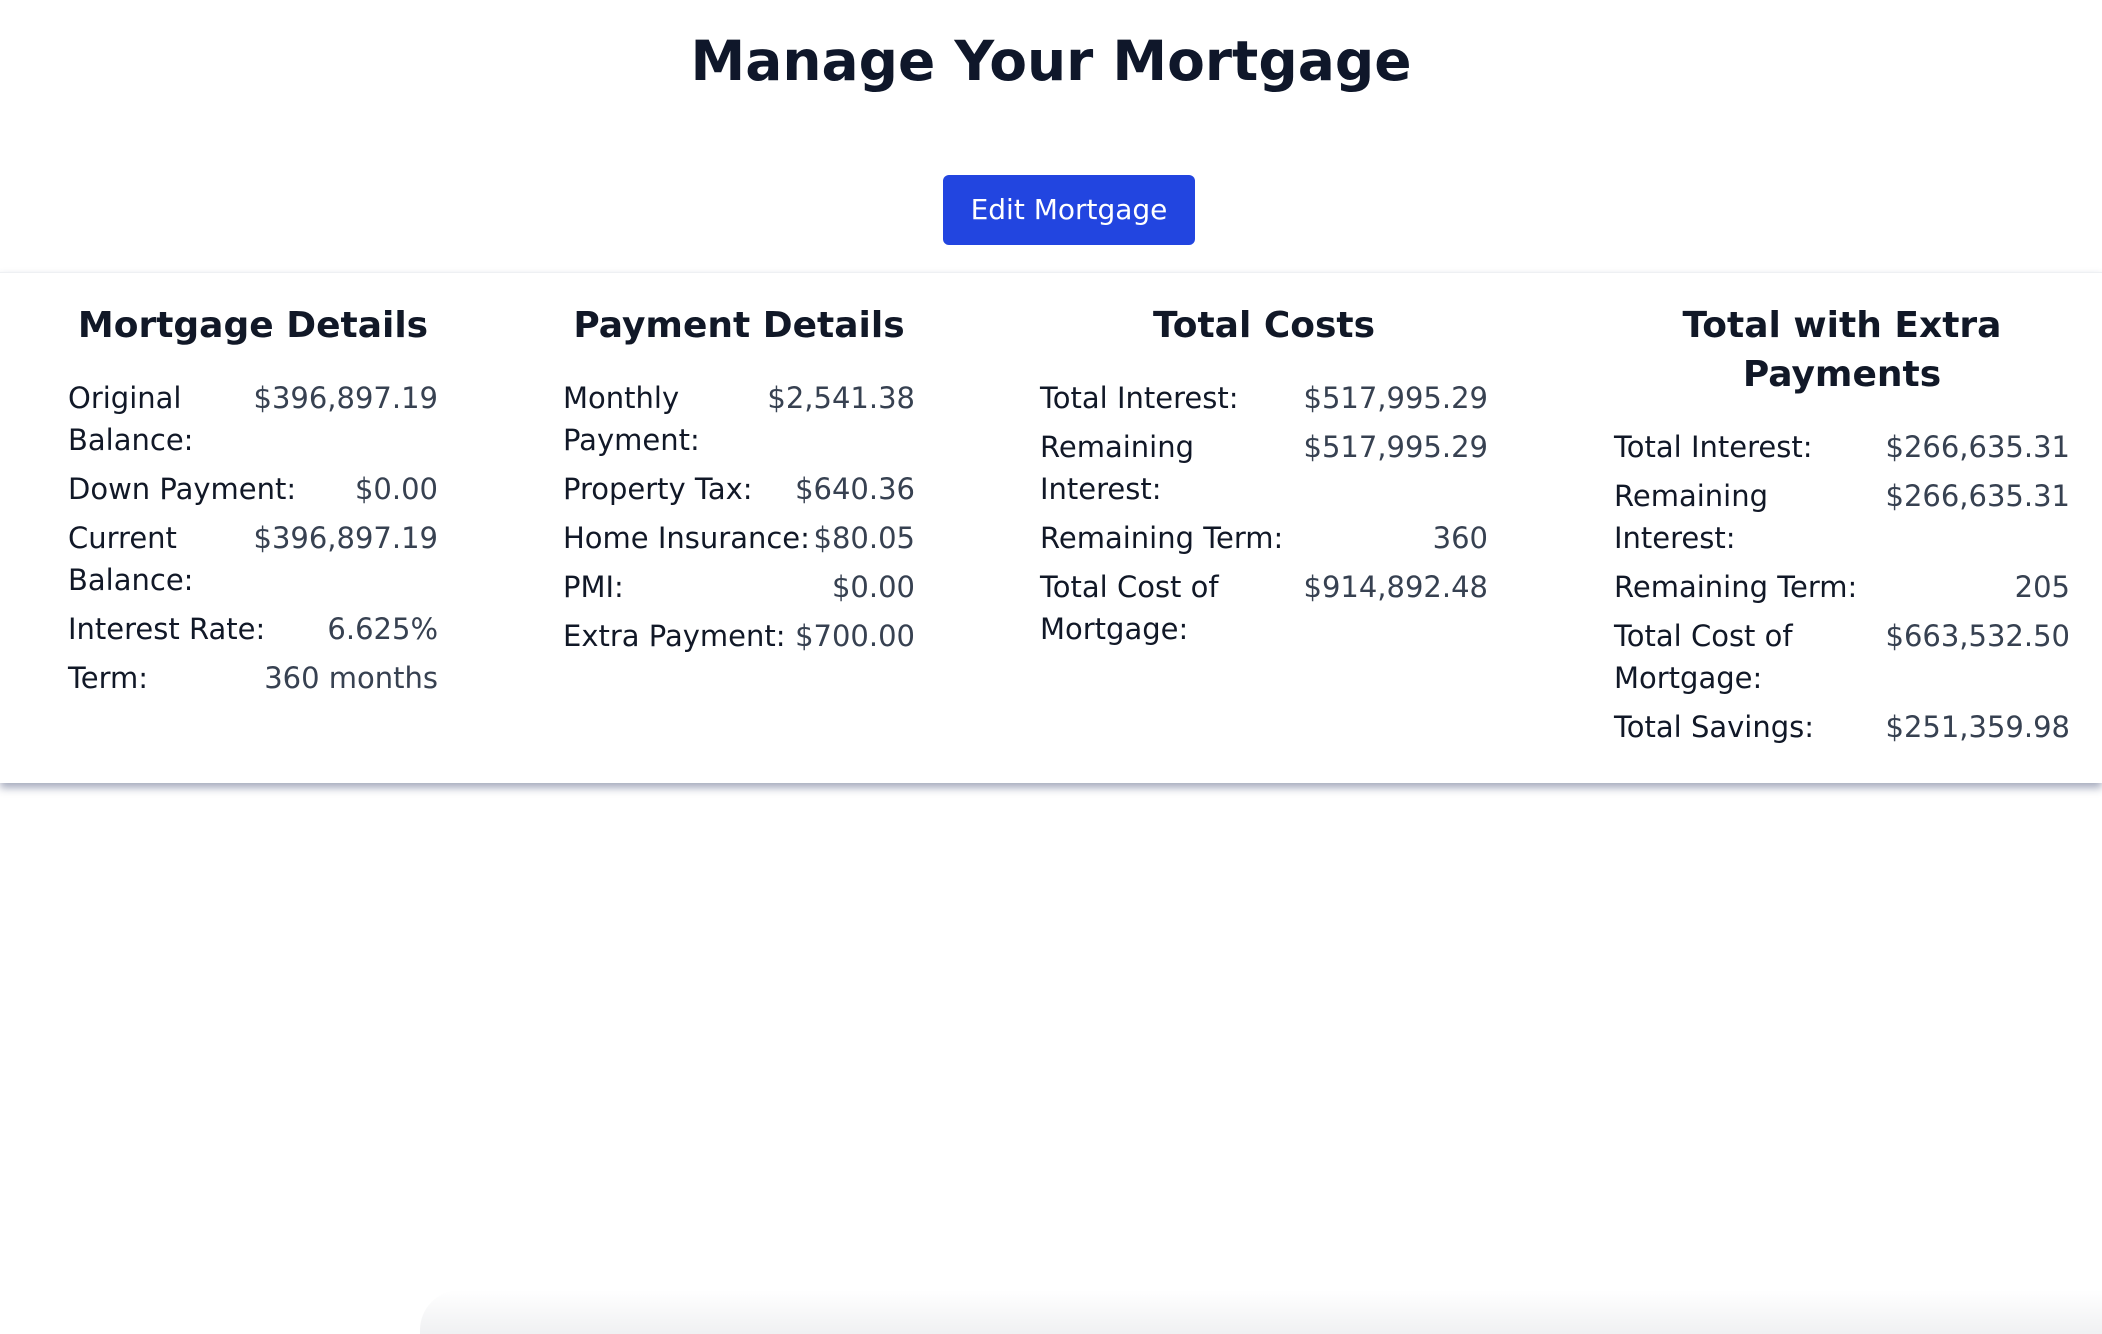  I want to click on property-tax-value: $640.36, so click(855, 489).